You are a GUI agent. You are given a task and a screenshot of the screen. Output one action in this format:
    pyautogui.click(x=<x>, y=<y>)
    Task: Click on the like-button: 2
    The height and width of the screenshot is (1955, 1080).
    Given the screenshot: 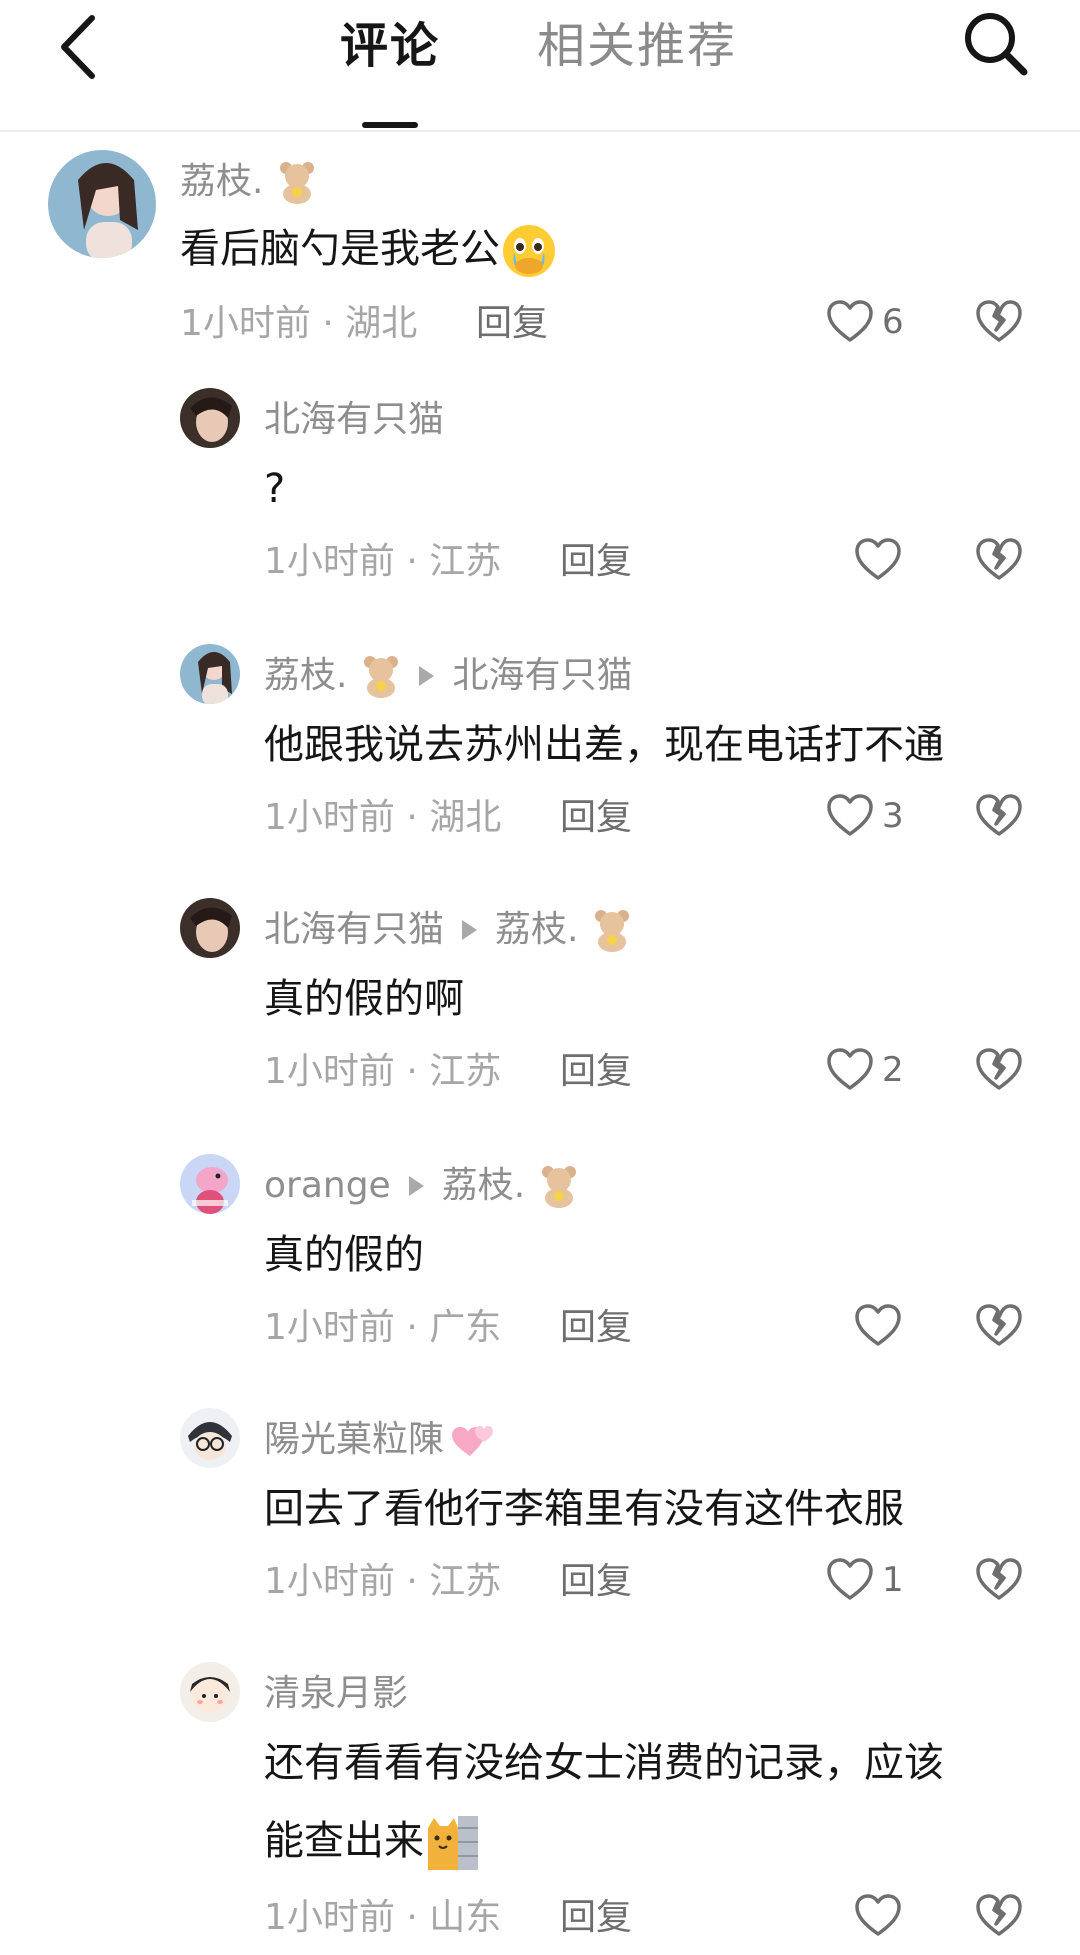 What is the action you would take?
    pyautogui.click(x=886, y=1070)
    